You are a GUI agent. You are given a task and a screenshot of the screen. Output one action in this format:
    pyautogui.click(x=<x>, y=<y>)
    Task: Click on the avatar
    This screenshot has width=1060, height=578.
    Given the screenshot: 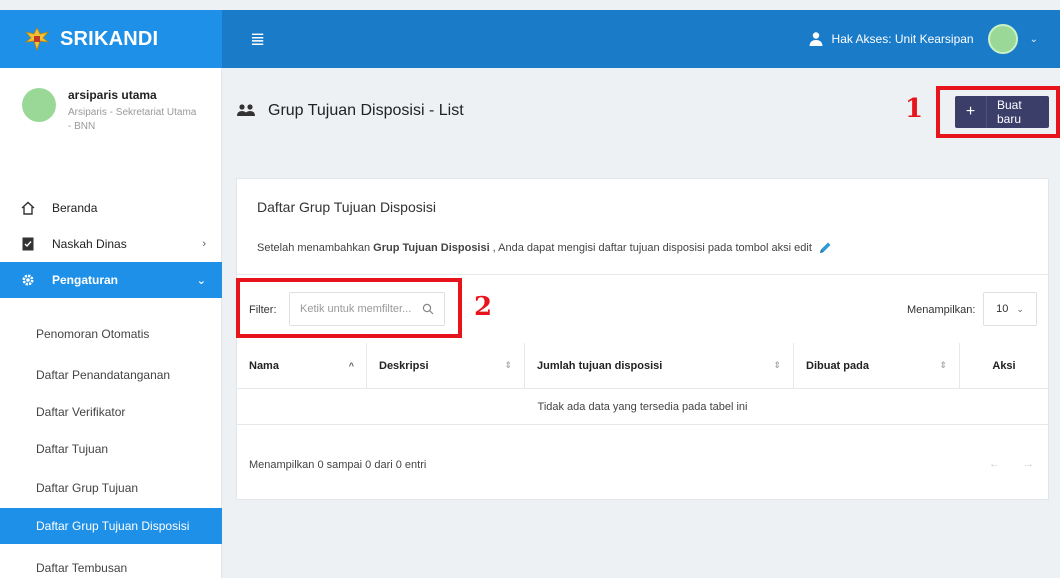 What is the action you would take?
    pyautogui.click(x=39, y=105)
    